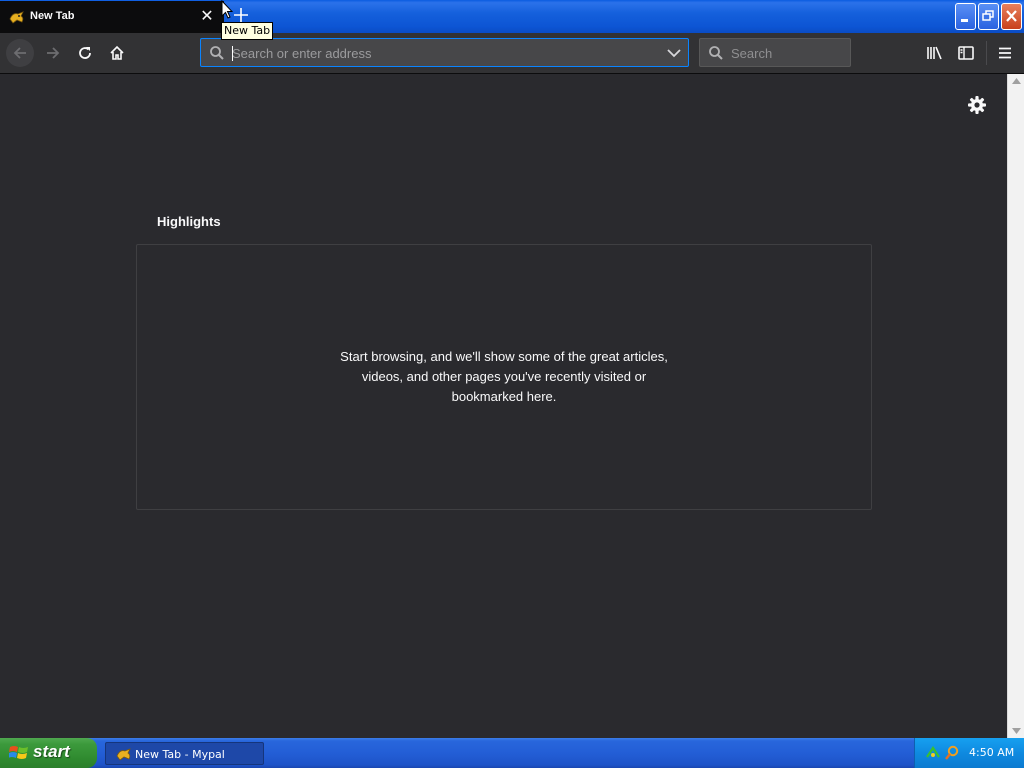  Describe the element at coordinates (988, 16) in the screenshot. I see `restore-button` at that location.